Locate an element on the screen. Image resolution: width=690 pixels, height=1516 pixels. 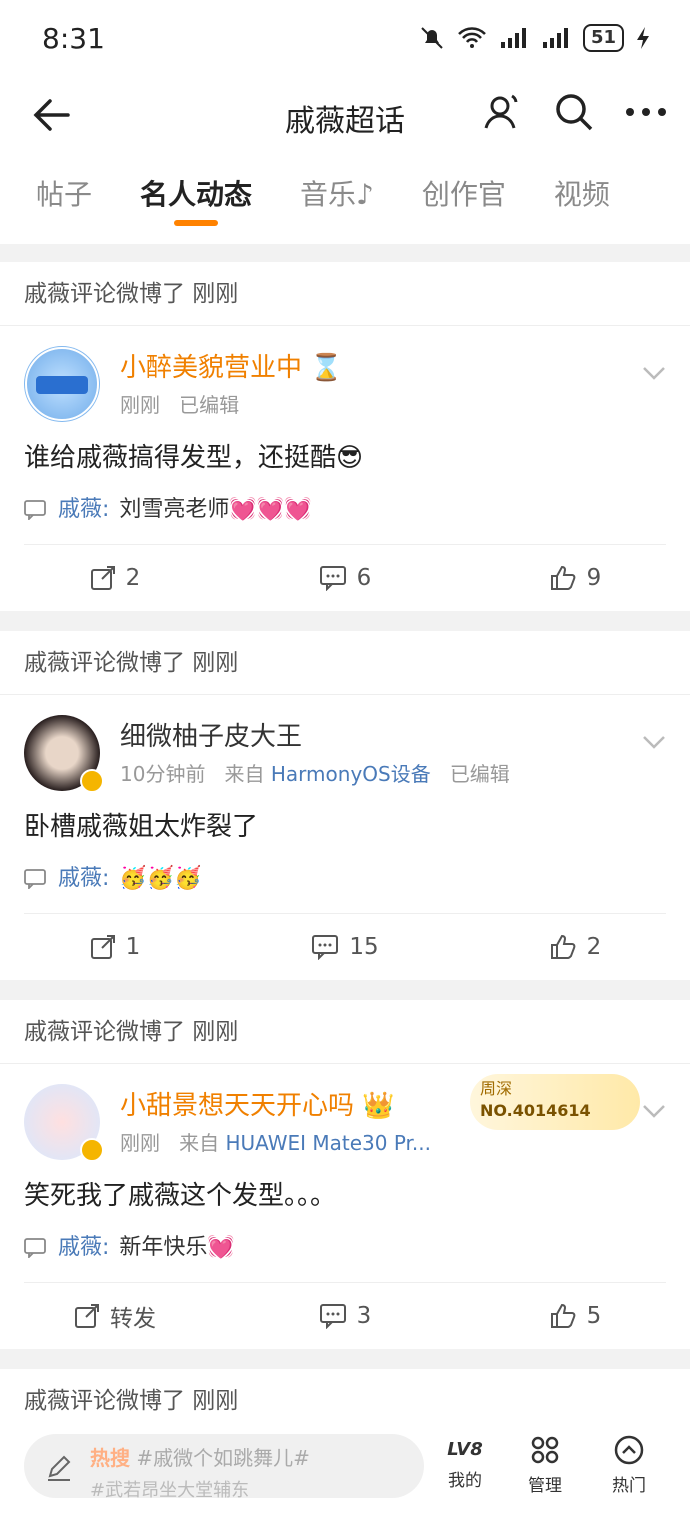
like-button: 9 is located at coordinates (575, 578).